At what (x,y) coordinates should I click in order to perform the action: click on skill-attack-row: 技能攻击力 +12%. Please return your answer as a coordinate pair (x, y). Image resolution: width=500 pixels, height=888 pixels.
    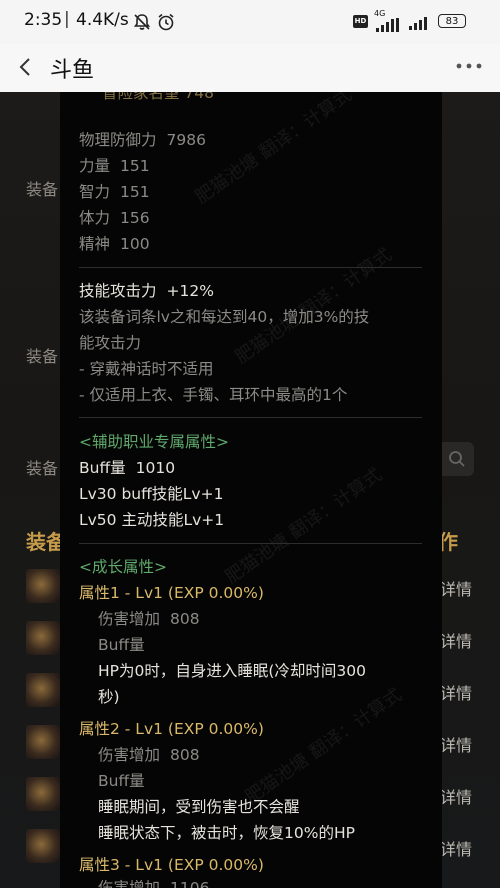
    Looking at the image, I should click on (146, 291).